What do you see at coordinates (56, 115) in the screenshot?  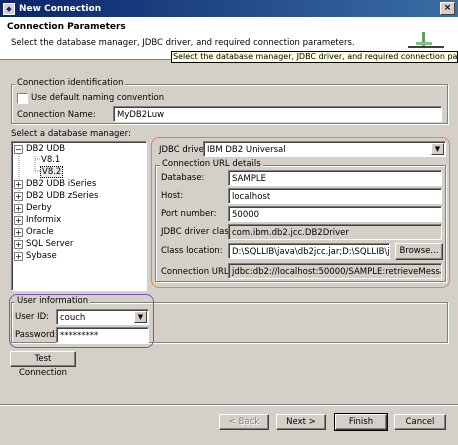 I see `connection-name-label: Connection Name:` at bounding box center [56, 115].